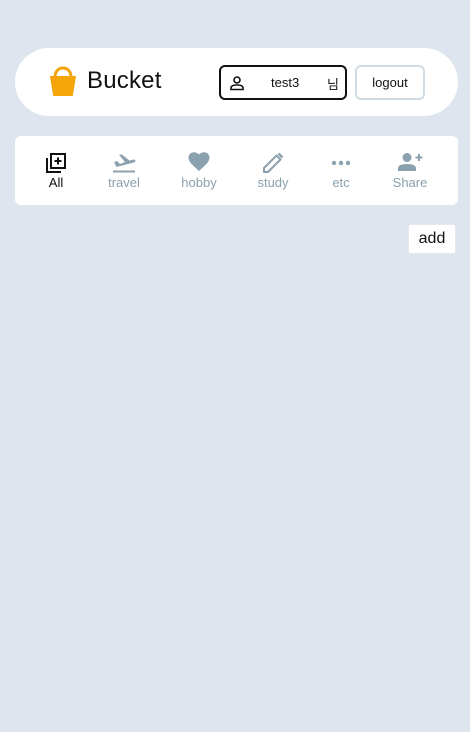 The width and height of the screenshot is (470, 732). Describe the element at coordinates (124, 163) in the screenshot. I see `flight-takeoff-icon` at that location.